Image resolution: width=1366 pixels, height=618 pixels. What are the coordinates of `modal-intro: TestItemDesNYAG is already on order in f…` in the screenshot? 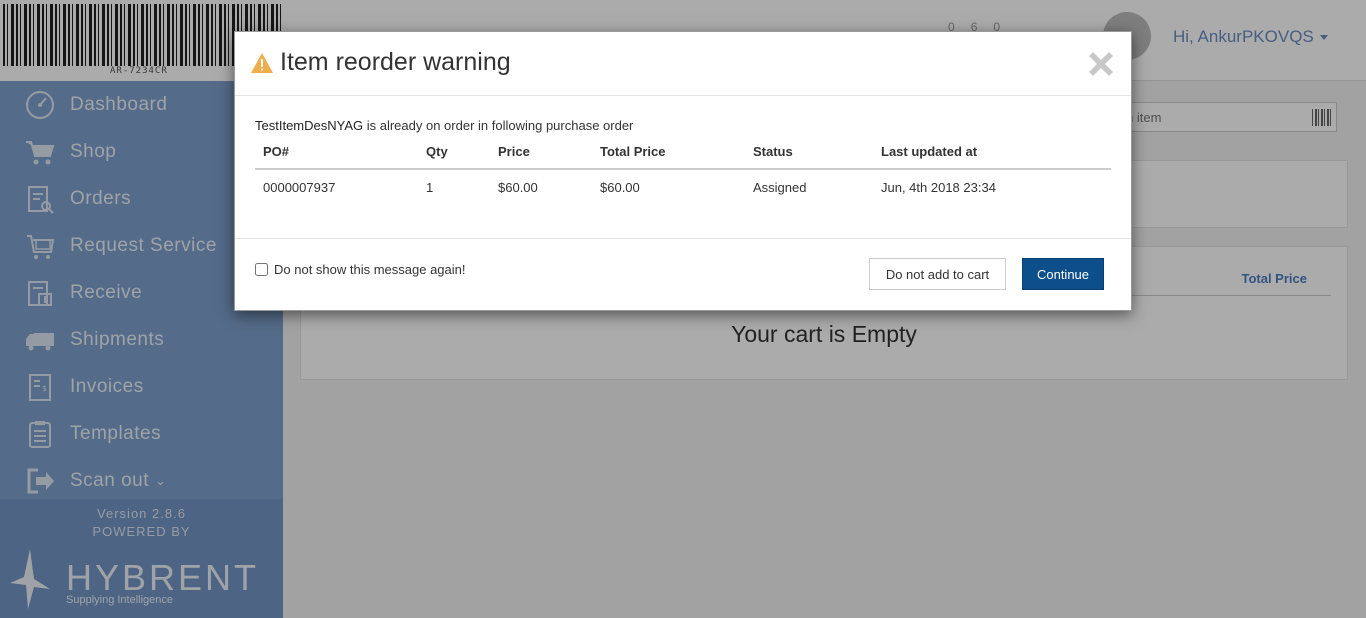 It's located at (444, 125).